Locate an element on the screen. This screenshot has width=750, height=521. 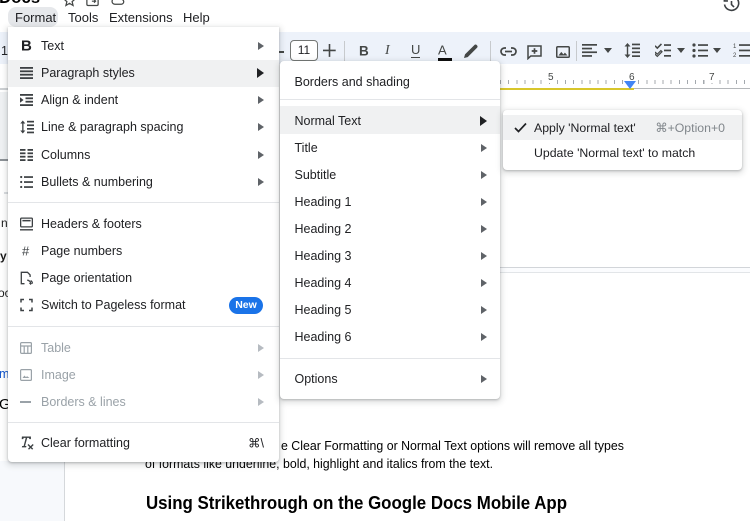
svg-text: 1 is located at coordinates (735, 47).